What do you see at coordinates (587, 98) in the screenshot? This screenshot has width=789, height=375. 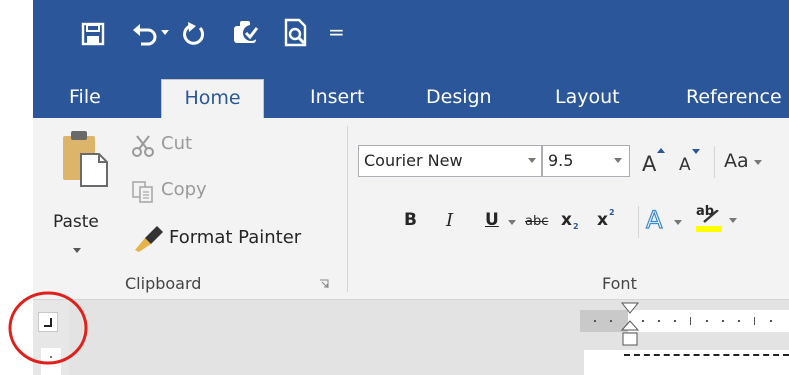 I see `tab-layout: Layout` at bounding box center [587, 98].